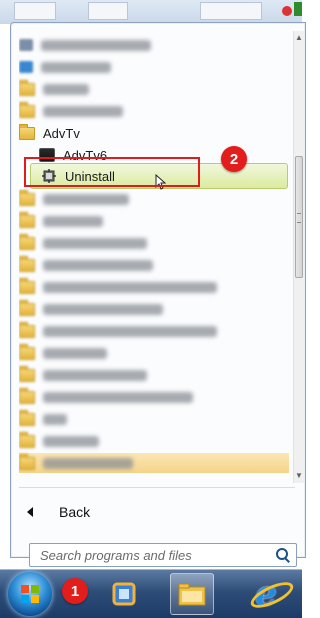 The width and height of the screenshot is (320, 618). I want to click on start-button, so click(30, 594).